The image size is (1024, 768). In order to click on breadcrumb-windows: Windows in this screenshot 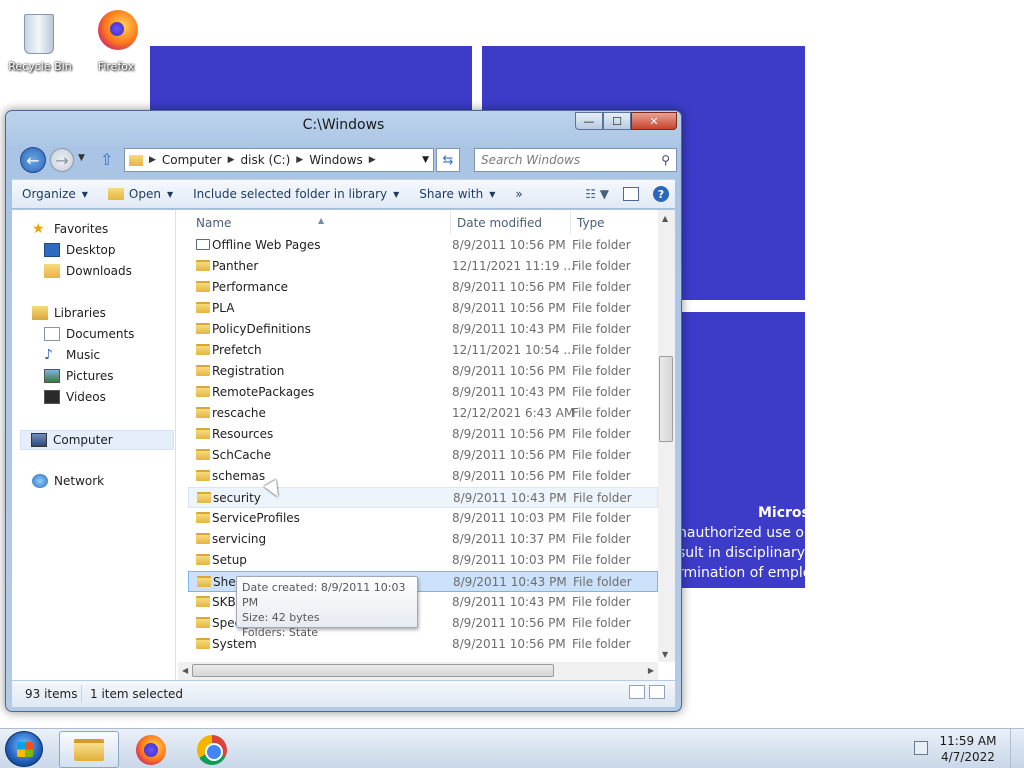, I will do `click(336, 160)`.